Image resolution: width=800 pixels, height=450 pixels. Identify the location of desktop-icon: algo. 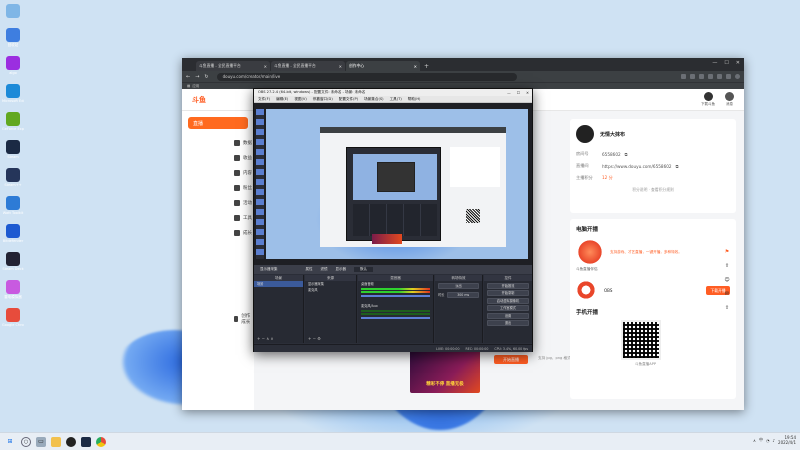
(13, 65).